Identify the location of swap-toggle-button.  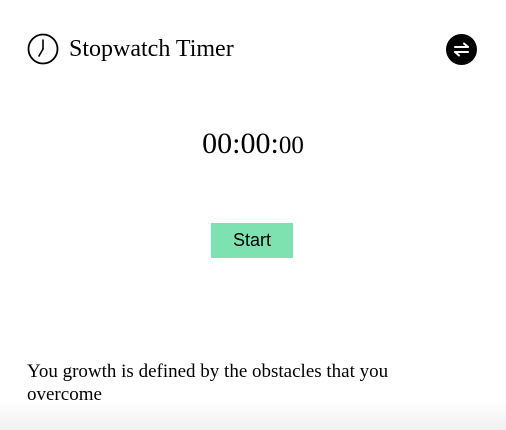
(461, 49).